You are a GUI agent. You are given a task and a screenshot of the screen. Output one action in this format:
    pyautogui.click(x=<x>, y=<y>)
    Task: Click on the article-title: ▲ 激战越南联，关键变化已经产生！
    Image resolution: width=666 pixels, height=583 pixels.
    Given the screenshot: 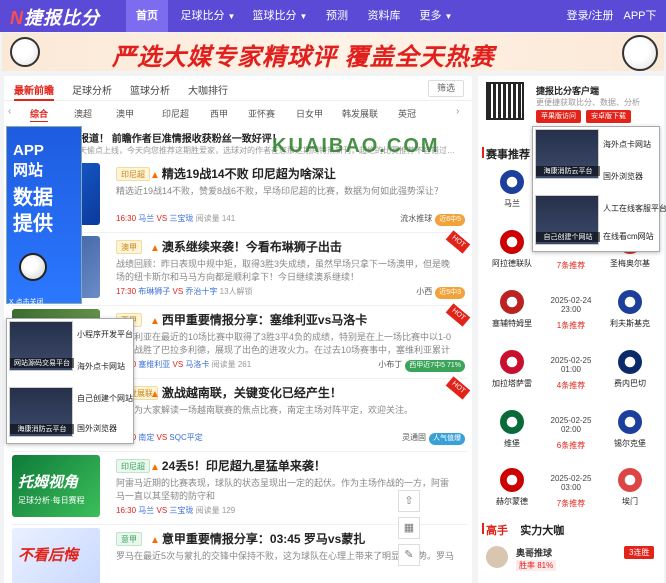 What is the action you would take?
    pyautogui.click(x=246, y=392)
    